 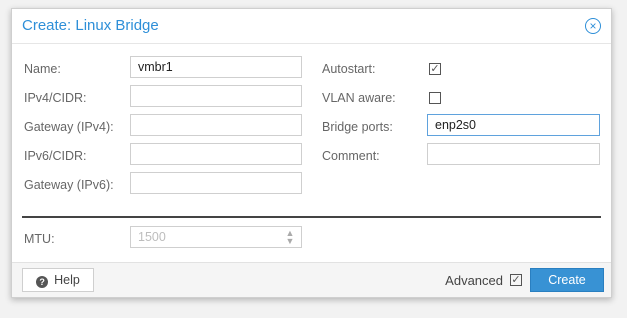 I want to click on spinner-arrows-icon: ▲ ▼, so click(x=290, y=237).